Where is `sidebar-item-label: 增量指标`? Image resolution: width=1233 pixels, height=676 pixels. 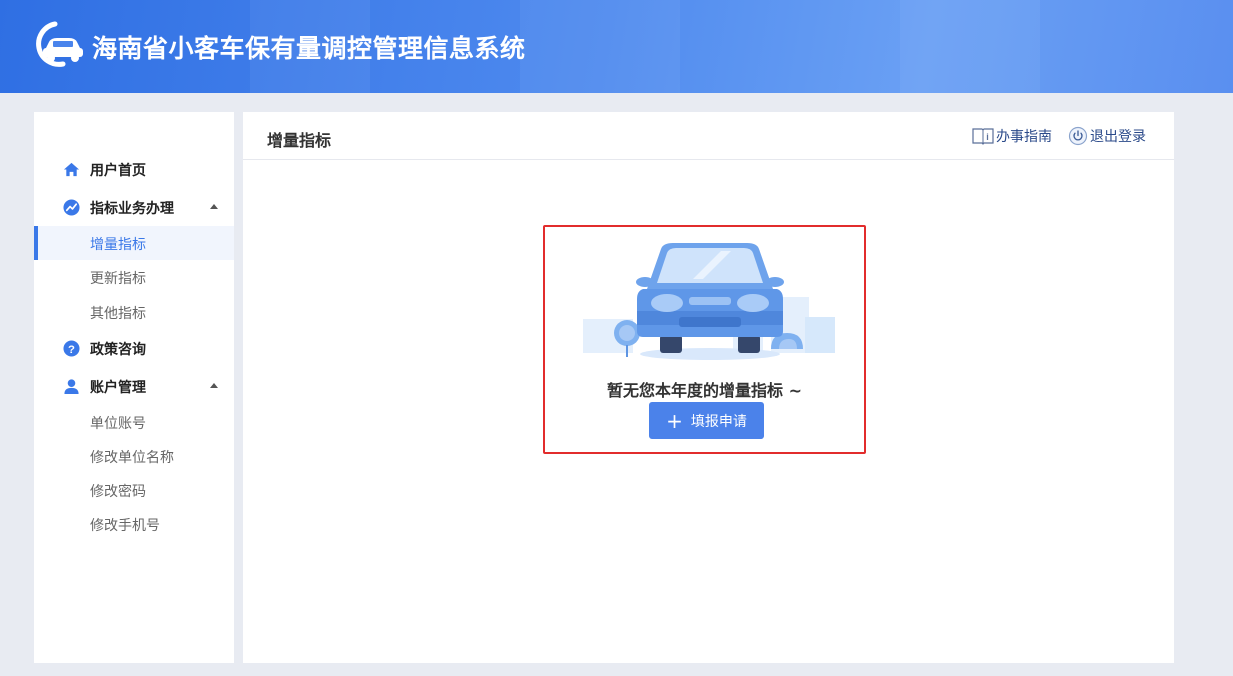
sidebar-item-label: 增量指标 is located at coordinates (118, 245).